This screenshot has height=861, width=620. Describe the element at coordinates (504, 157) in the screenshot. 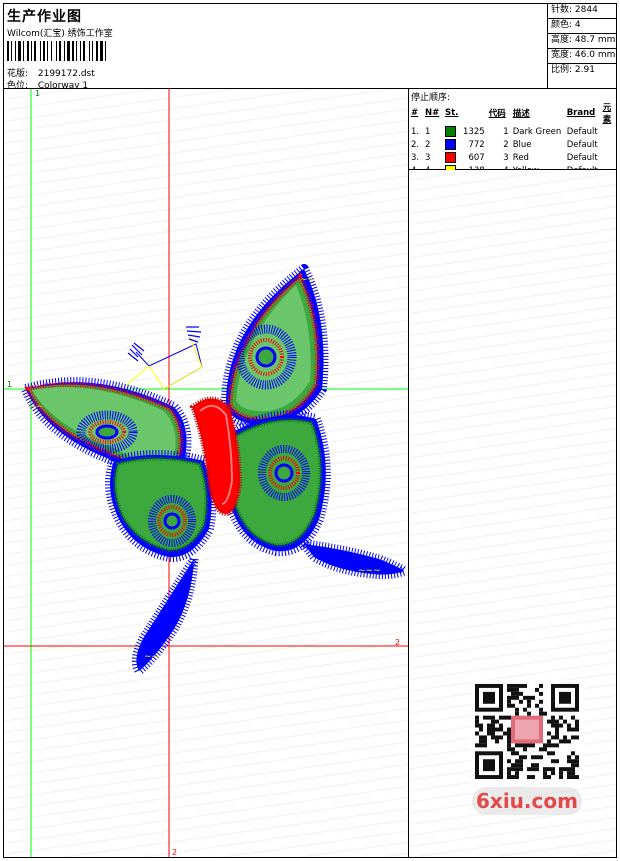

I see `table-row: 3. 3 607 3 Red Default` at that location.